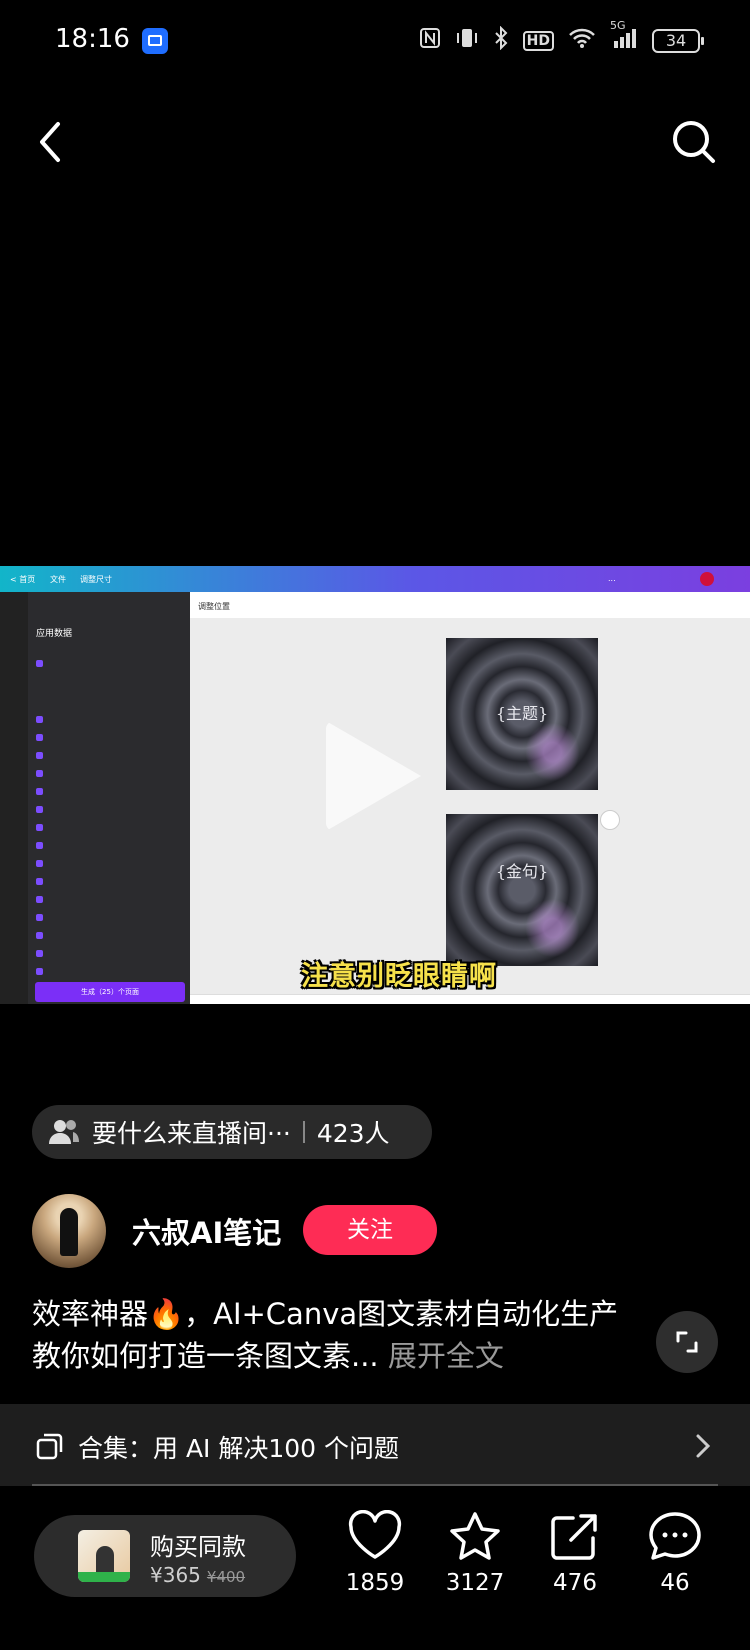 The height and width of the screenshot is (1650, 750). Describe the element at coordinates (446, 1356) in the screenshot. I see `expand-text-link: 展开全文` at that location.